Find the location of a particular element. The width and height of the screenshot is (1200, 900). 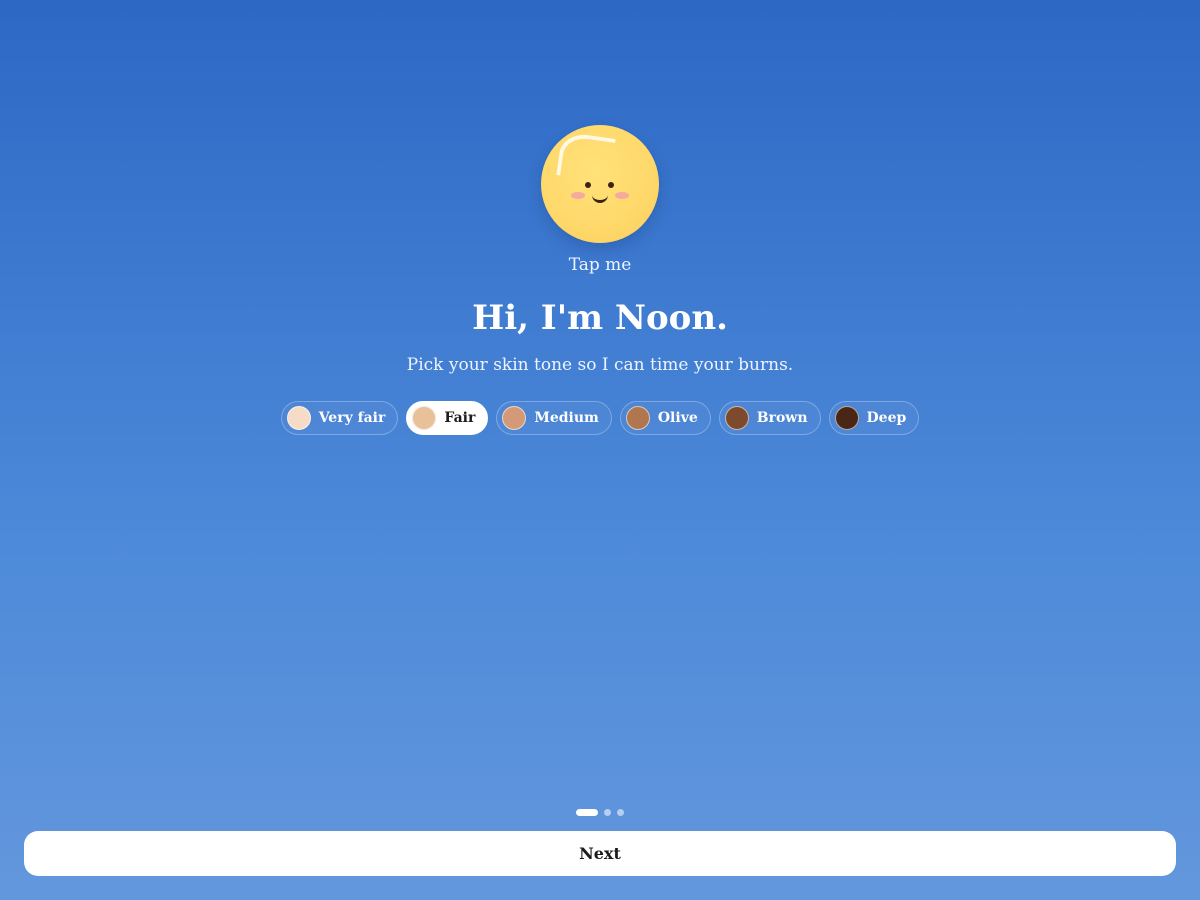

shine-highlight is located at coordinates (586, 157).